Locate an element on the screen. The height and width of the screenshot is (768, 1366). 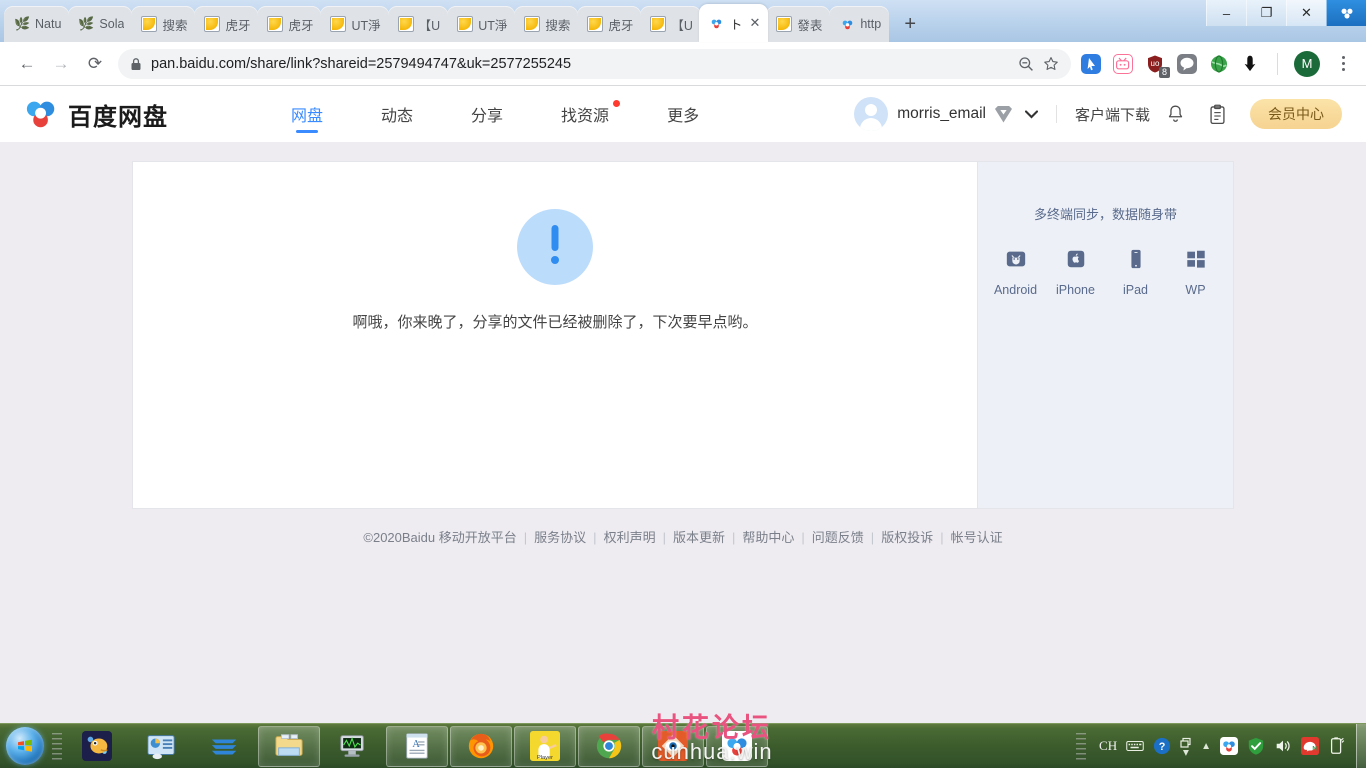
new-tab-button: + is located at coordinates (910, 24).